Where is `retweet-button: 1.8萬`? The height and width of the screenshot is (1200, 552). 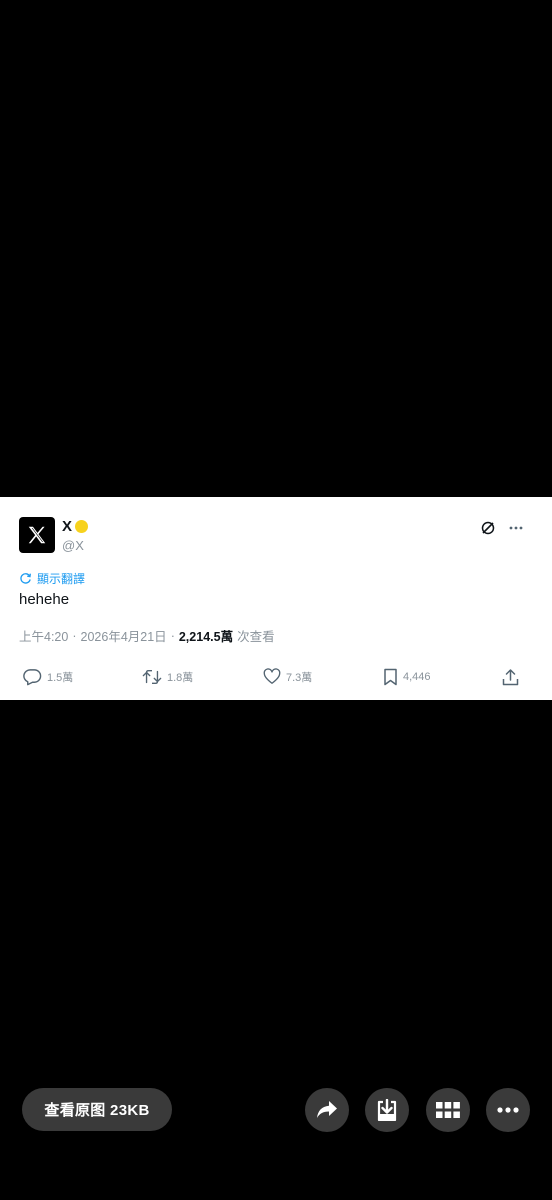
retweet-button: 1.8萬 is located at coordinates (167, 677).